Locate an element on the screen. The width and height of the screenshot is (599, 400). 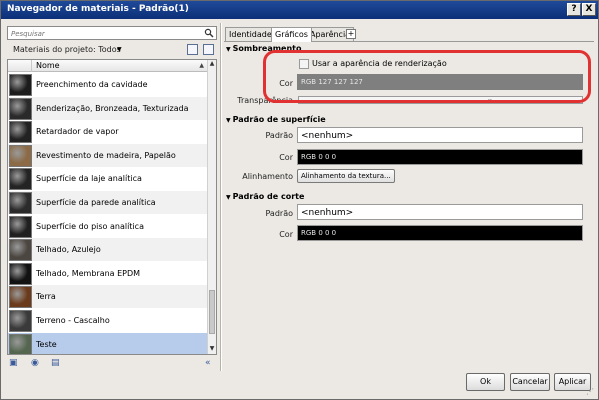
surface-pattern-label: Padrão is located at coordinates (279, 135).